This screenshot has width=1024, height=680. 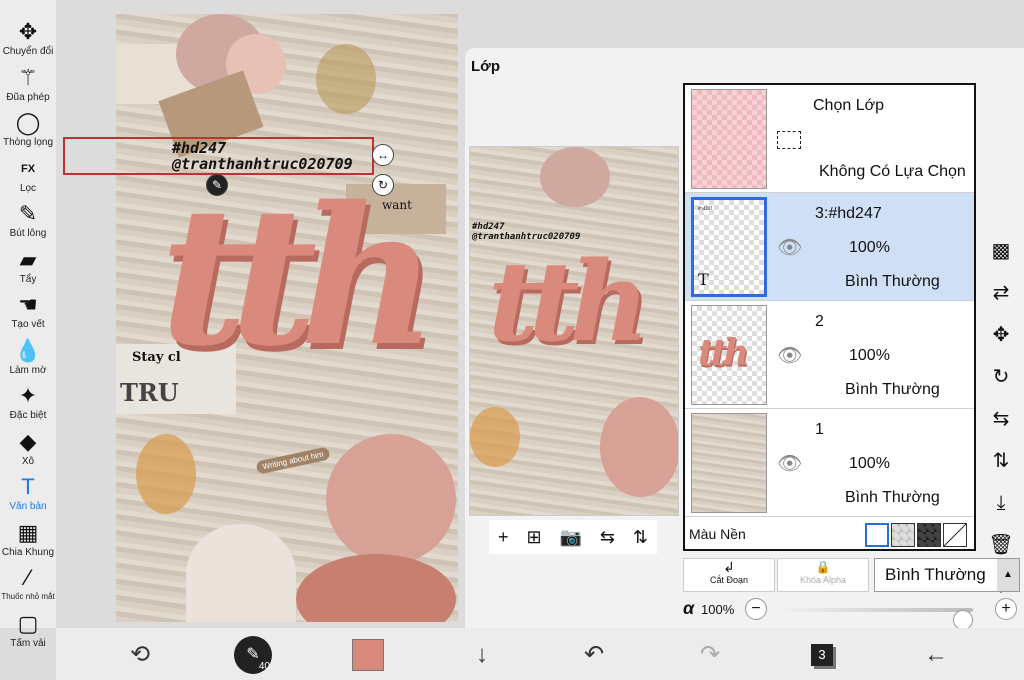 I want to click on text-selection-box, so click(x=218, y=156).